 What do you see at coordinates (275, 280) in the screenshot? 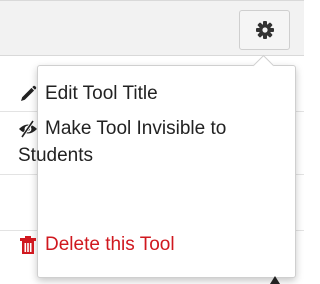
I see `cursor-icon` at bounding box center [275, 280].